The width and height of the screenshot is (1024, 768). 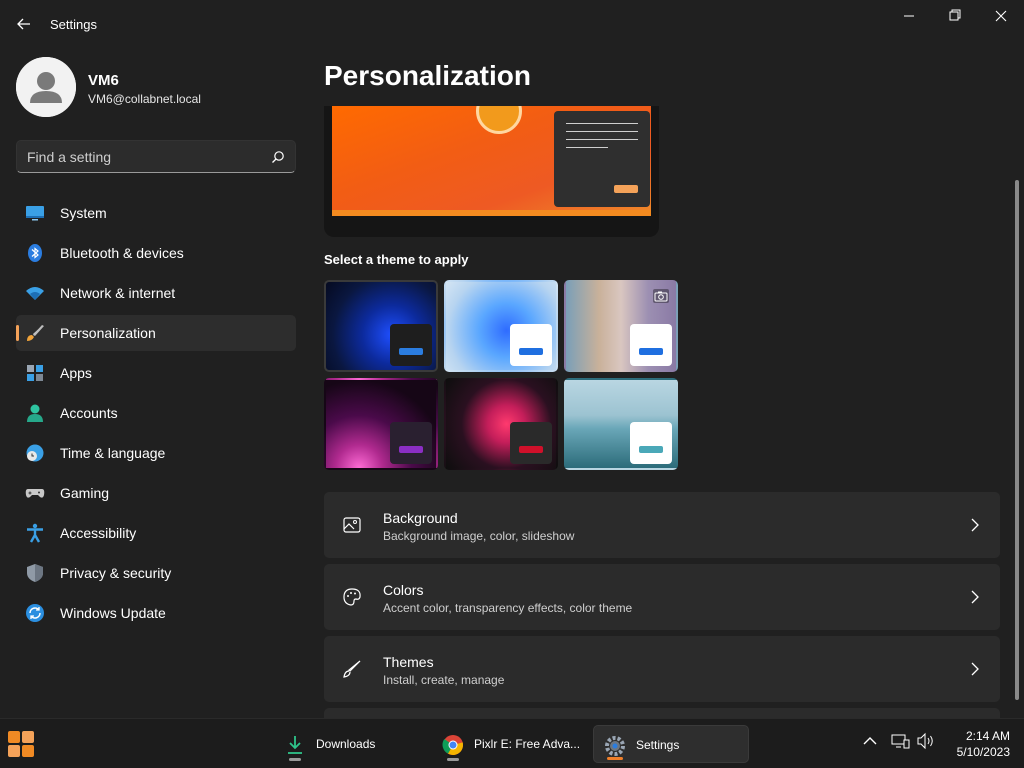 I want to click on theme-thumbnail-glow, so click(x=381, y=424).